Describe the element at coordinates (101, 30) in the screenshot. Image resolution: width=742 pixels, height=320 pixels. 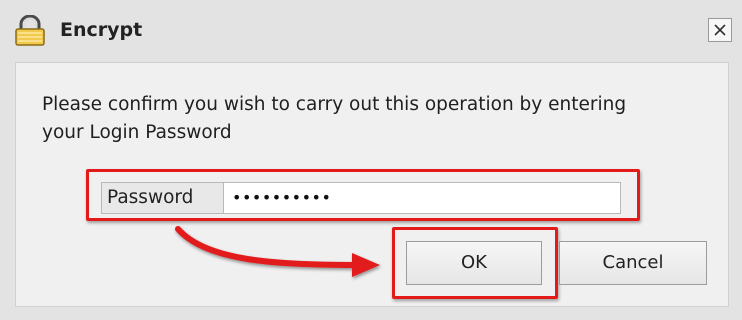
I see `dialog-title: Encrypt` at that location.